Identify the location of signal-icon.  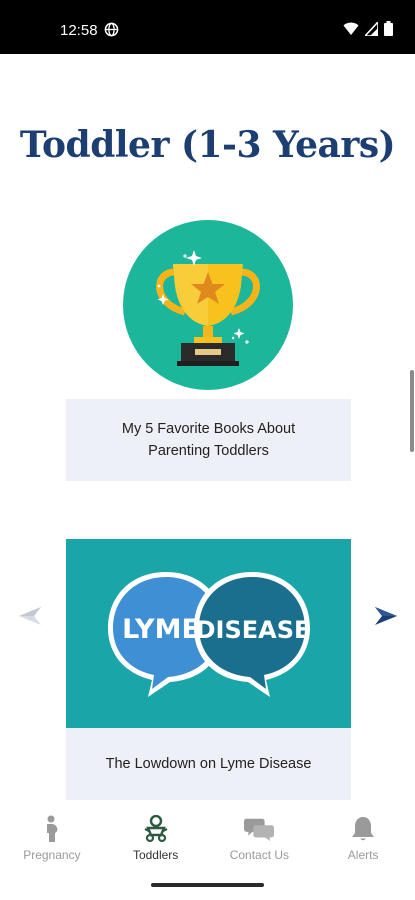
(371, 30).